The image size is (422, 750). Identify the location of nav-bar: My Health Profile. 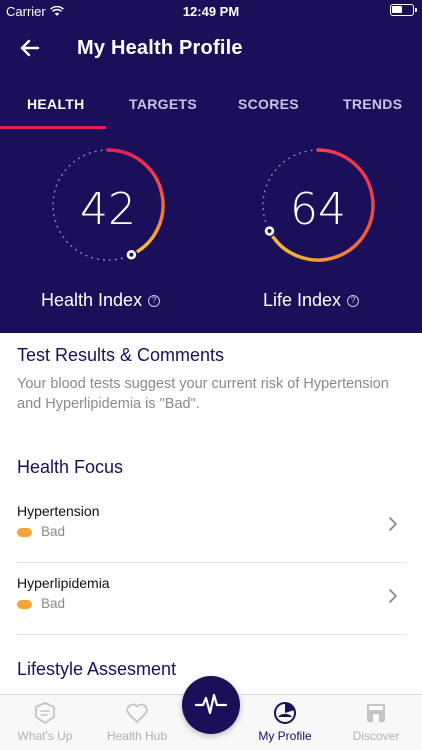
(211, 49).